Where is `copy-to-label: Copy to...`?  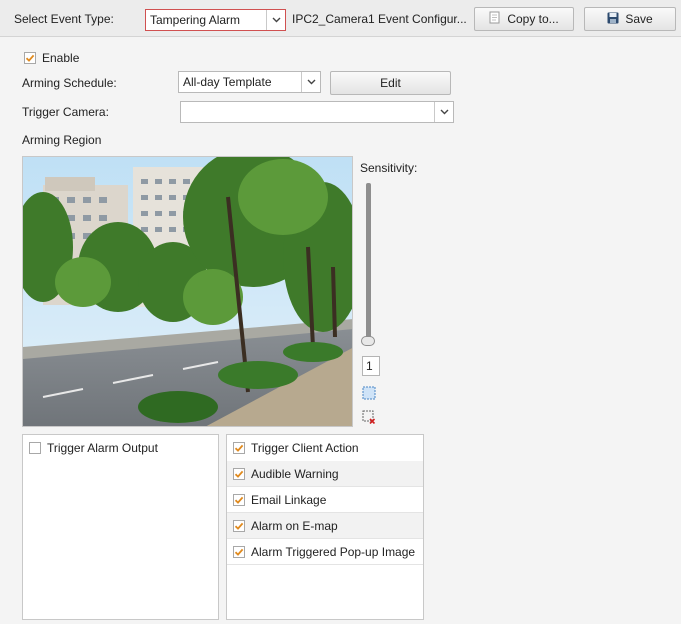 copy-to-label: Copy to... is located at coordinates (533, 19).